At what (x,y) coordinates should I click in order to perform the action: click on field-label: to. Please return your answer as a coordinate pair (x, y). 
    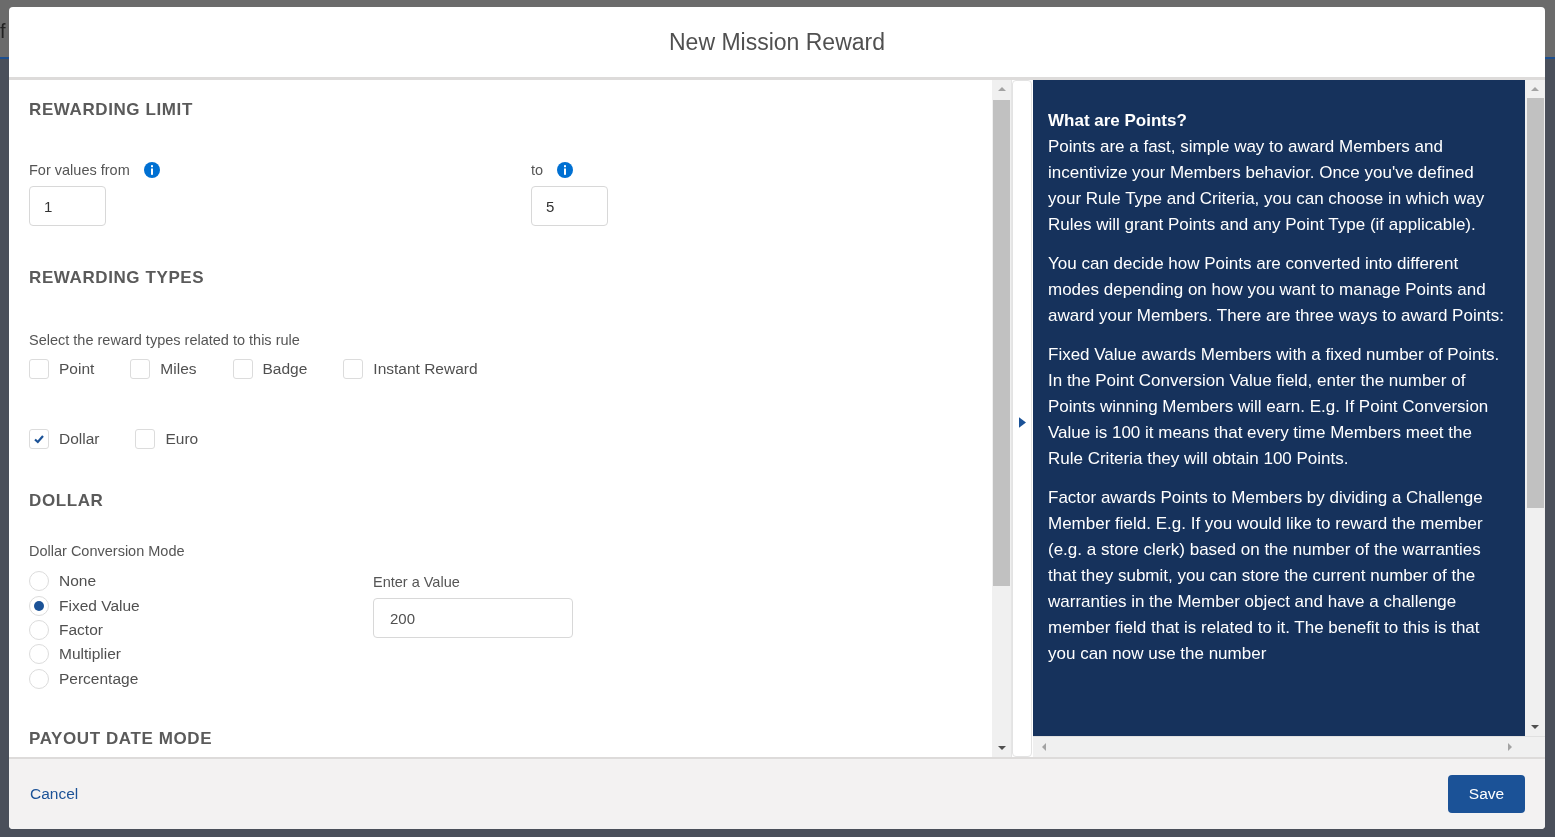
    Looking at the image, I should click on (537, 170).